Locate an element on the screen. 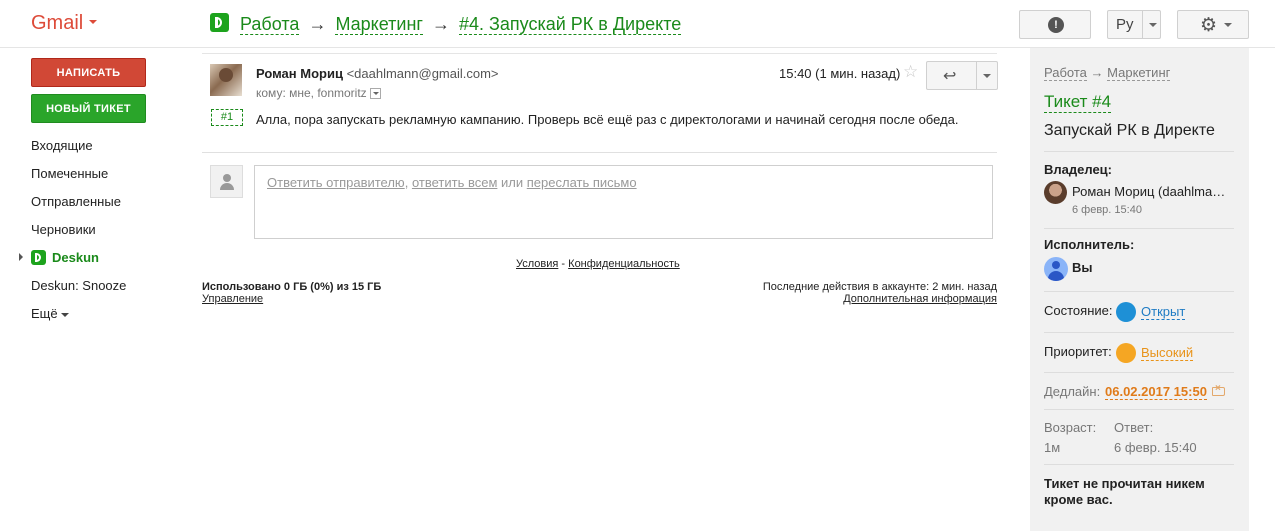 The width and height of the screenshot is (1275, 531). alert-button: ! is located at coordinates (1055, 24).